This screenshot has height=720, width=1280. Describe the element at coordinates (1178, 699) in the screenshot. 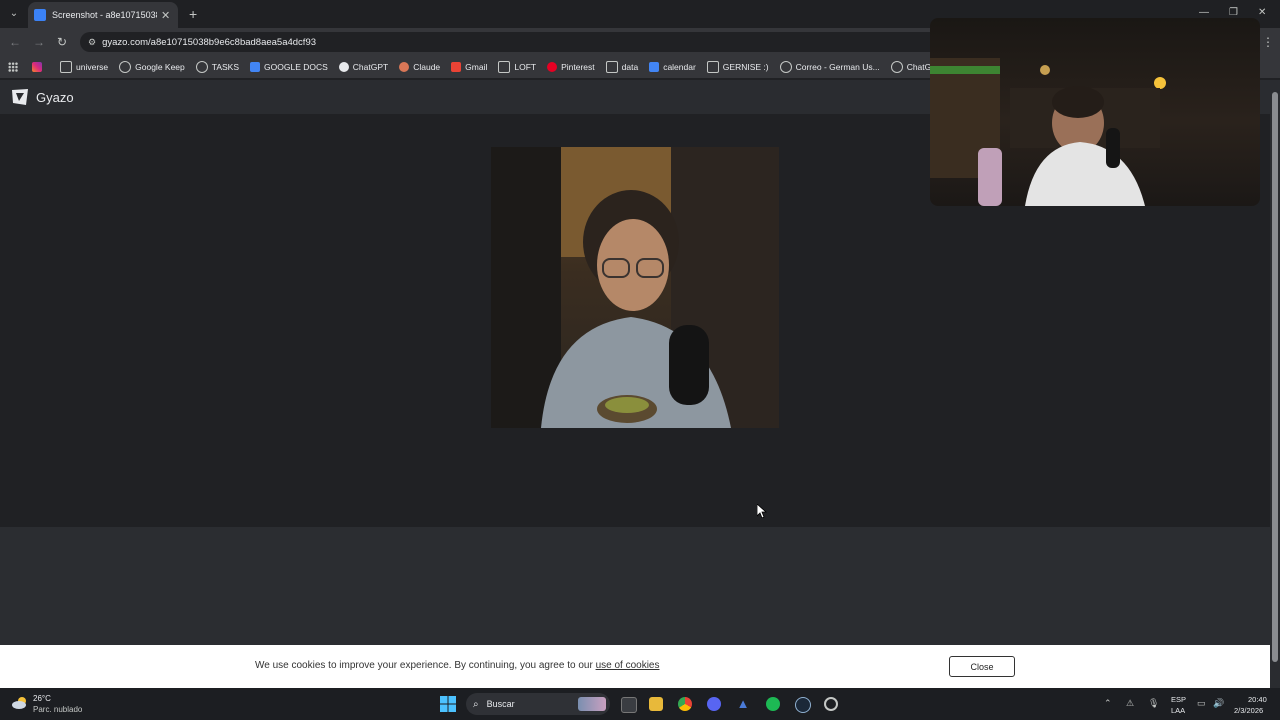

I see `language-primary: ESP` at that location.